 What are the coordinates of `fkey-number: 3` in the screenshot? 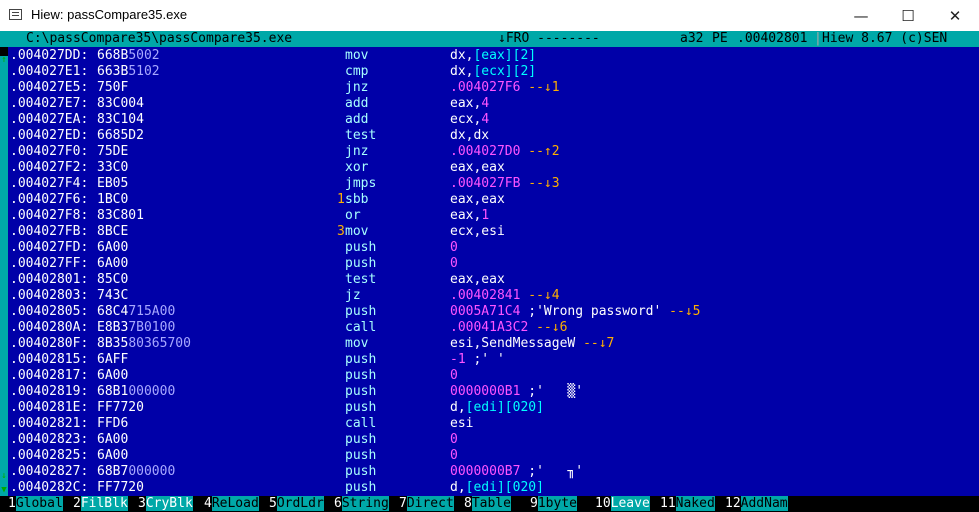 It's located at (142, 503).